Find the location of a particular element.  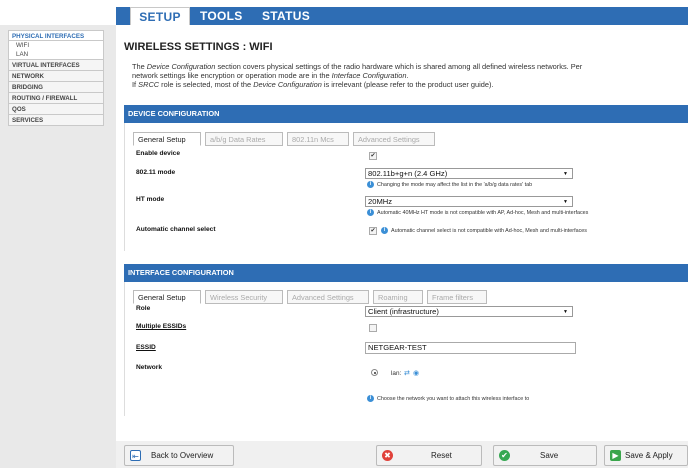

tab-80211n-mcs: 802.11n Mcs is located at coordinates (318, 139).